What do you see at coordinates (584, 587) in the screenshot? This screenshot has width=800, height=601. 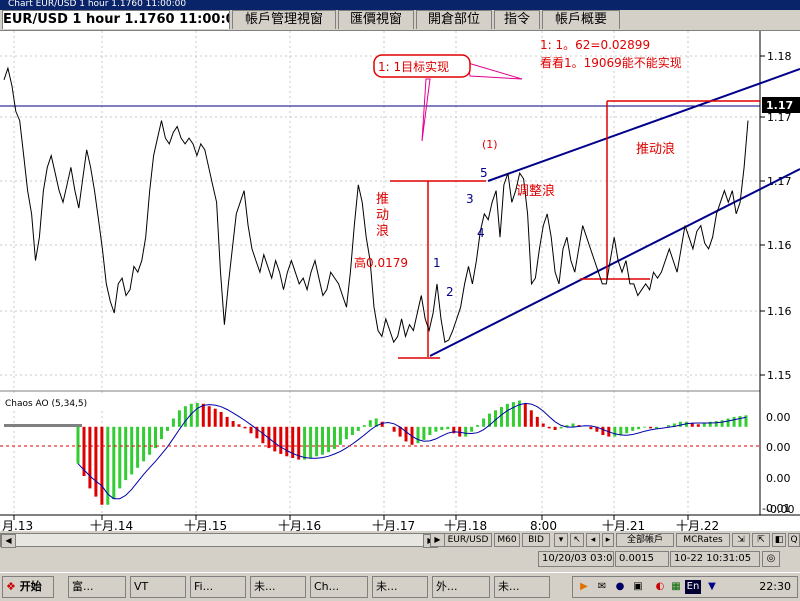 I see `media-icon: ▶` at bounding box center [584, 587].